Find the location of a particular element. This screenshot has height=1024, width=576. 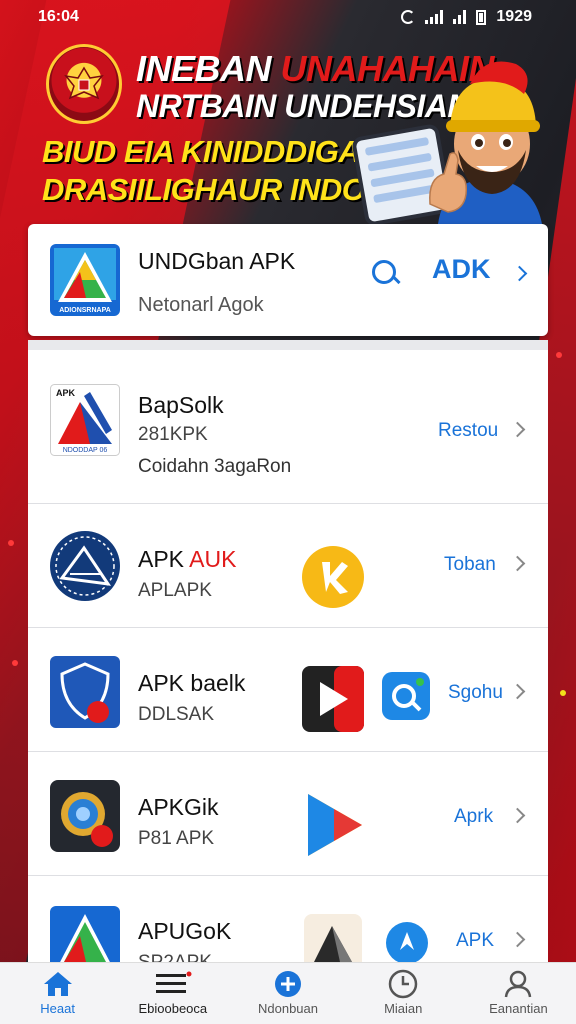

action-link: Toban is located at coordinates (470, 565).